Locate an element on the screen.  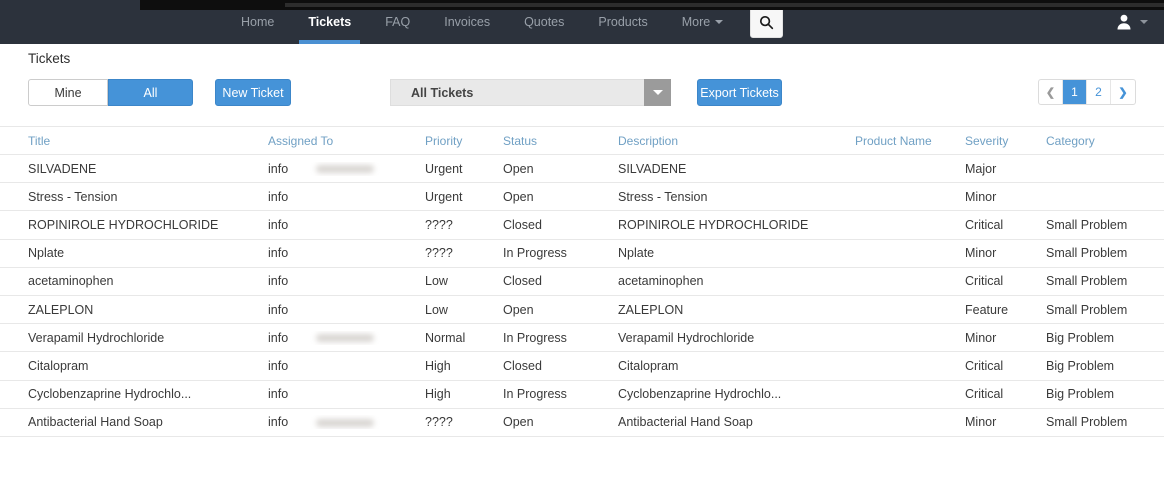
column-header-severity: Severity is located at coordinates (1005, 141).